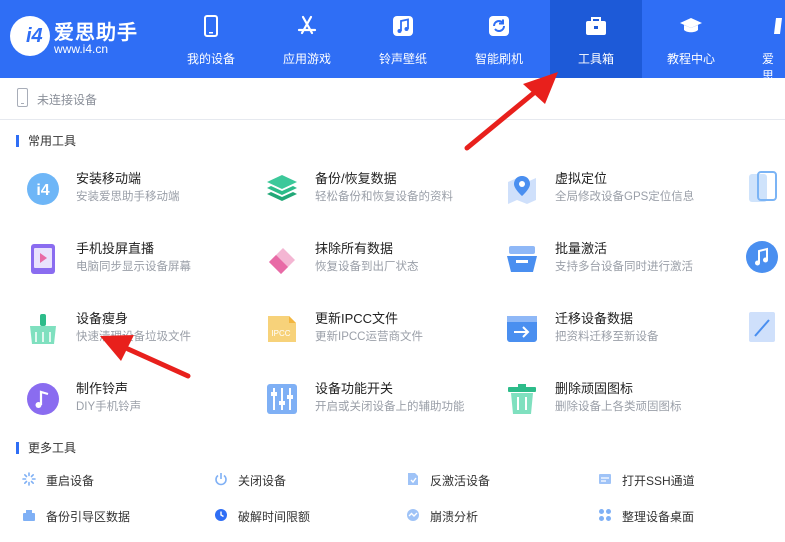 This screenshot has width=785, height=542. I want to click on tool-desc: 安装爱思助手移动端, so click(128, 197).